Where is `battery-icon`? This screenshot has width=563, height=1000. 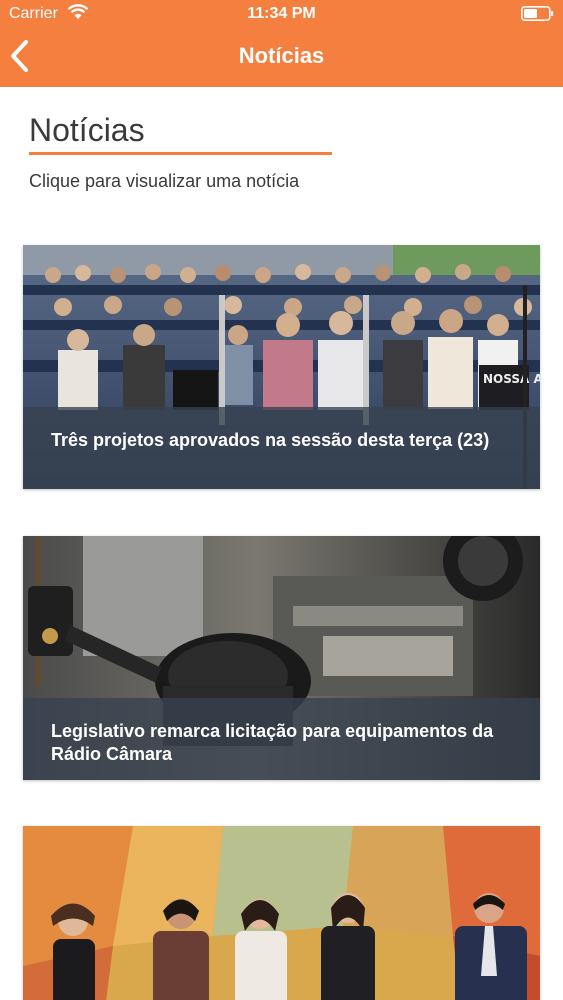
battery-icon is located at coordinates (537, 13).